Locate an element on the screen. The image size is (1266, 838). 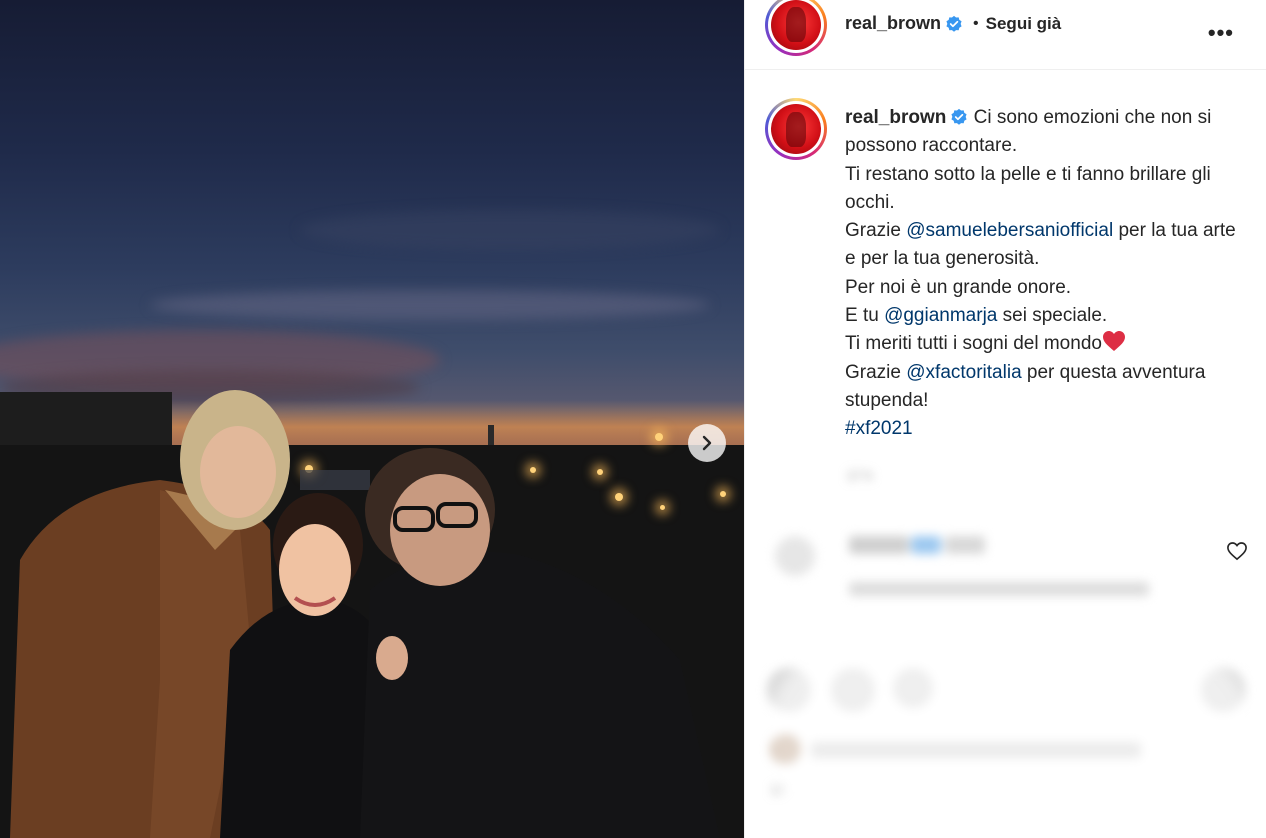
comment-avatar is located at coordinates (795, 556).